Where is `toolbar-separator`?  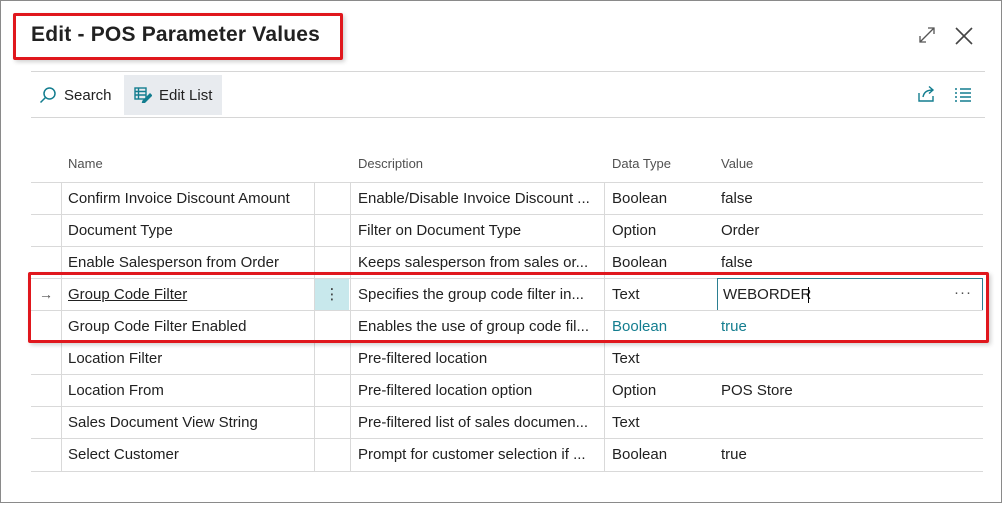
toolbar-separator is located at coordinates (508, 117).